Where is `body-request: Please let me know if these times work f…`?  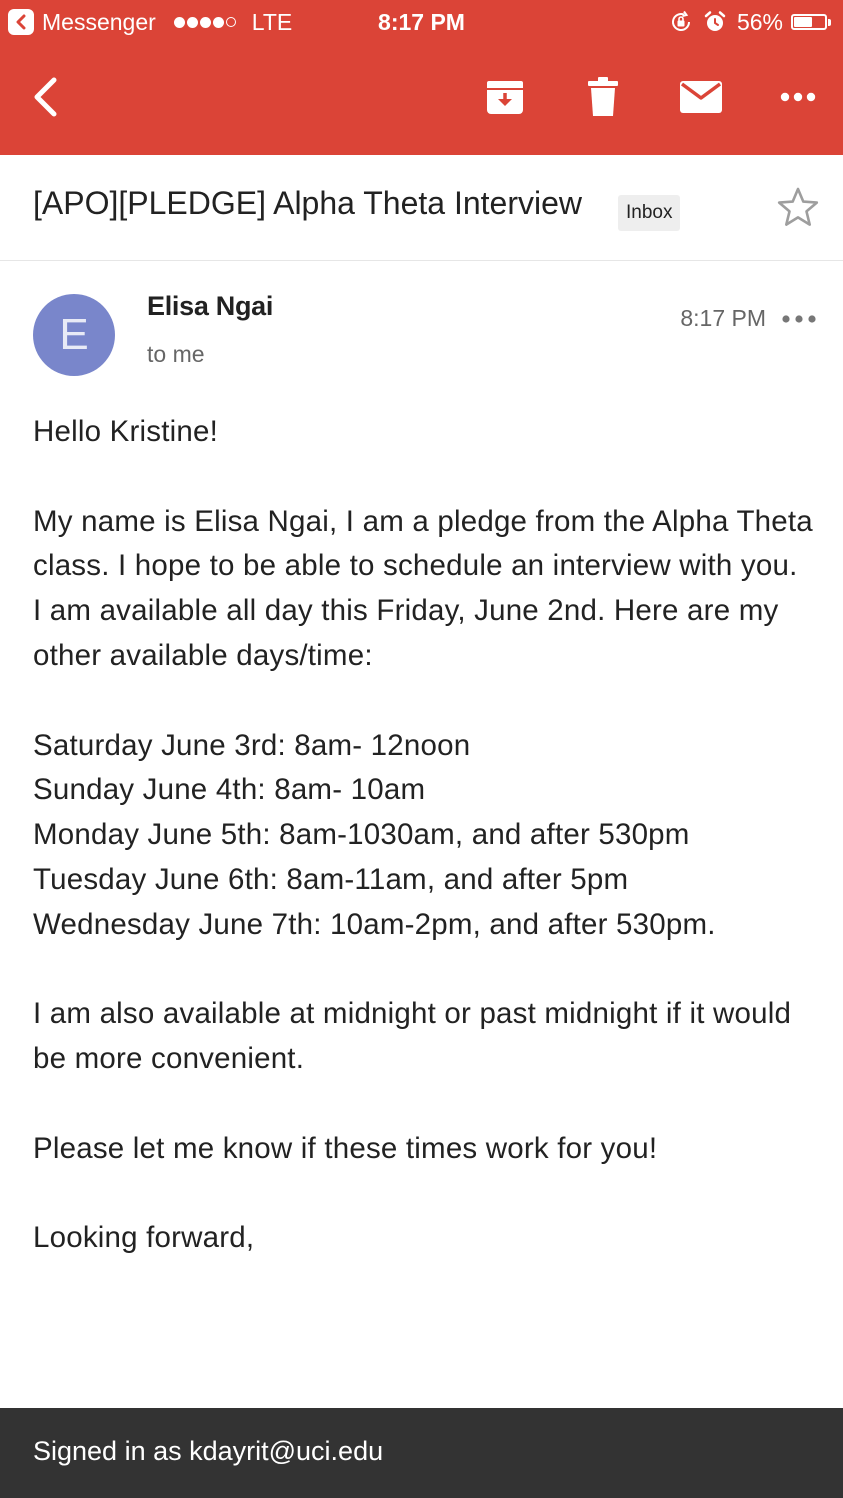 body-request: Please let me know if these times work f… is located at coordinates (345, 1148).